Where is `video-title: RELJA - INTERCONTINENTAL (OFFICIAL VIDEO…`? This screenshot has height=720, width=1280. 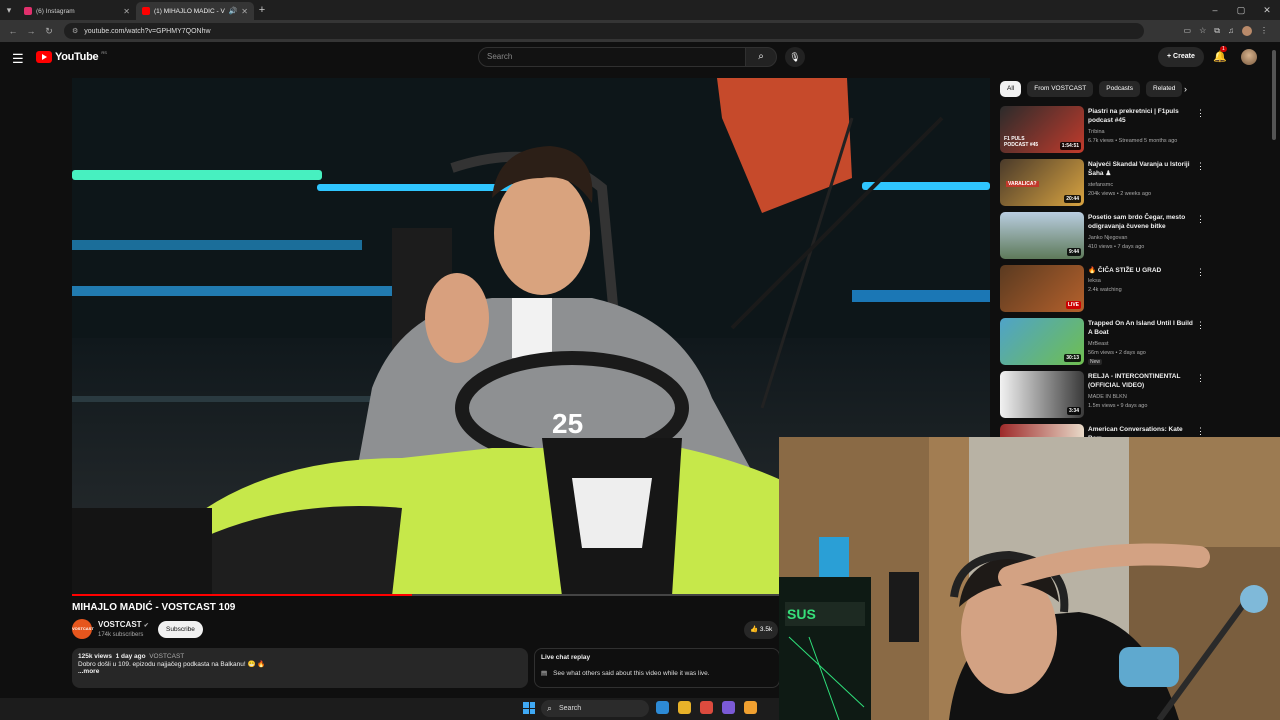
video-title: RELJA - INTERCONTINENTAL (OFFICIAL VIDEO… is located at coordinates (1142, 381).